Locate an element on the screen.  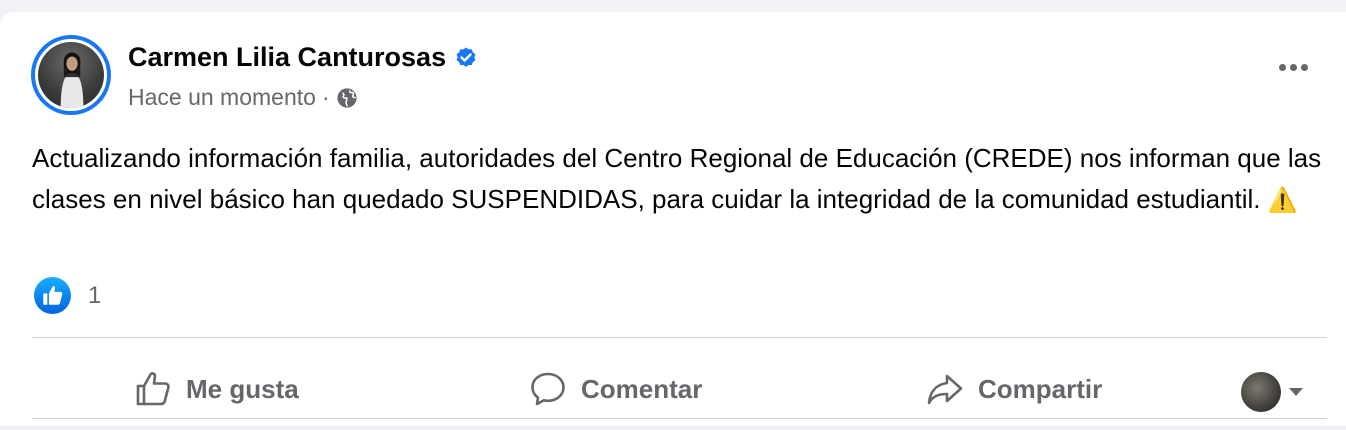
avatar-photo is located at coordinates (71, 75).